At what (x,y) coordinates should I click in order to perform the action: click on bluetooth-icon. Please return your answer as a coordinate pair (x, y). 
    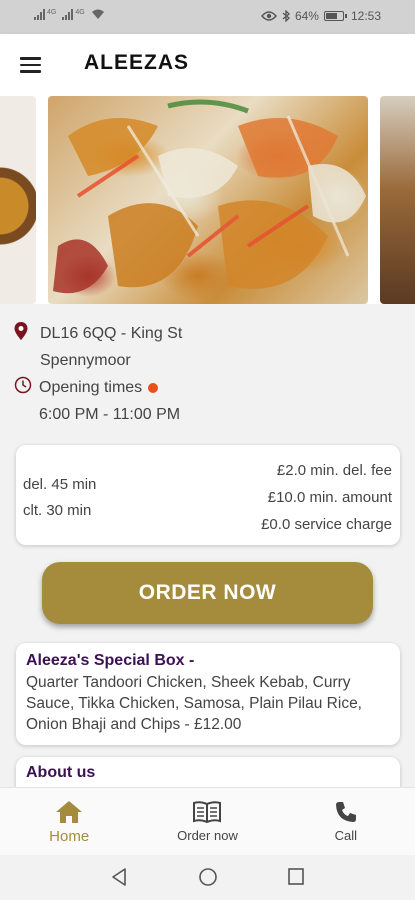
    Looking at the image, I should click on (286, 16).